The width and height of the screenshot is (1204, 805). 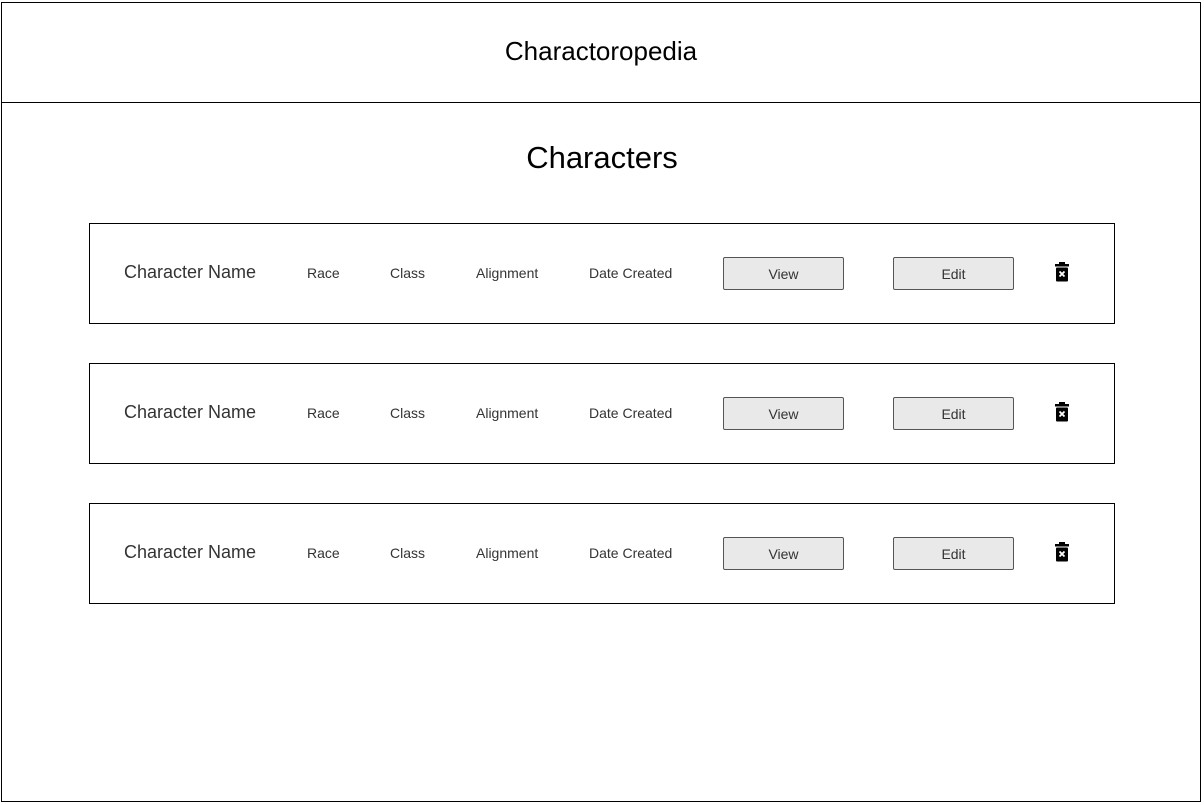 I want to click on app-title: Charactoropedia, so click(x=601, y=51).